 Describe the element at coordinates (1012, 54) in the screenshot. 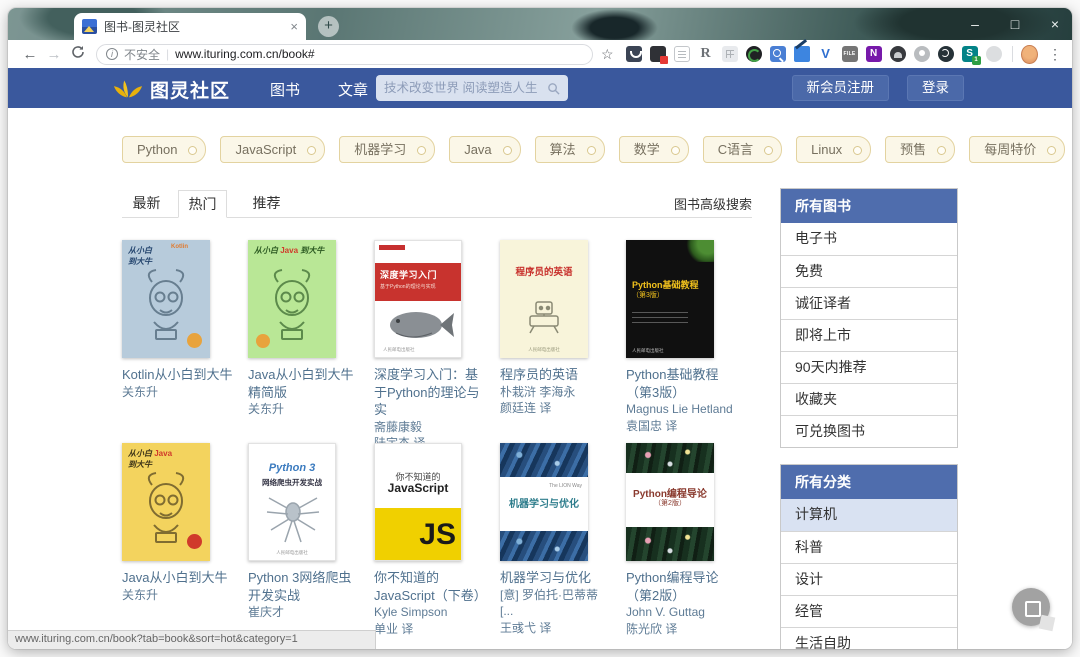

I see `toolbar-separator` at that location.